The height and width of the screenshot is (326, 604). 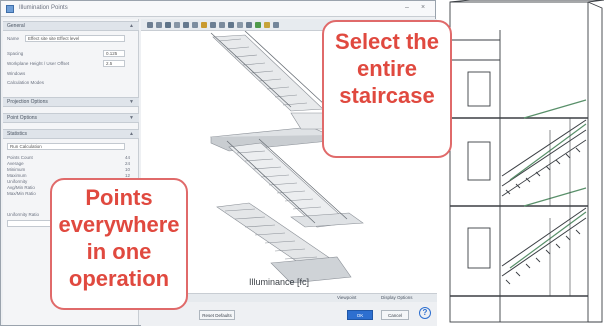 What do you see at coordinates (279, 282) in the screenshot?
I see `illuminance-label: Illuminance [fc]` at bounding box center [279, 282].